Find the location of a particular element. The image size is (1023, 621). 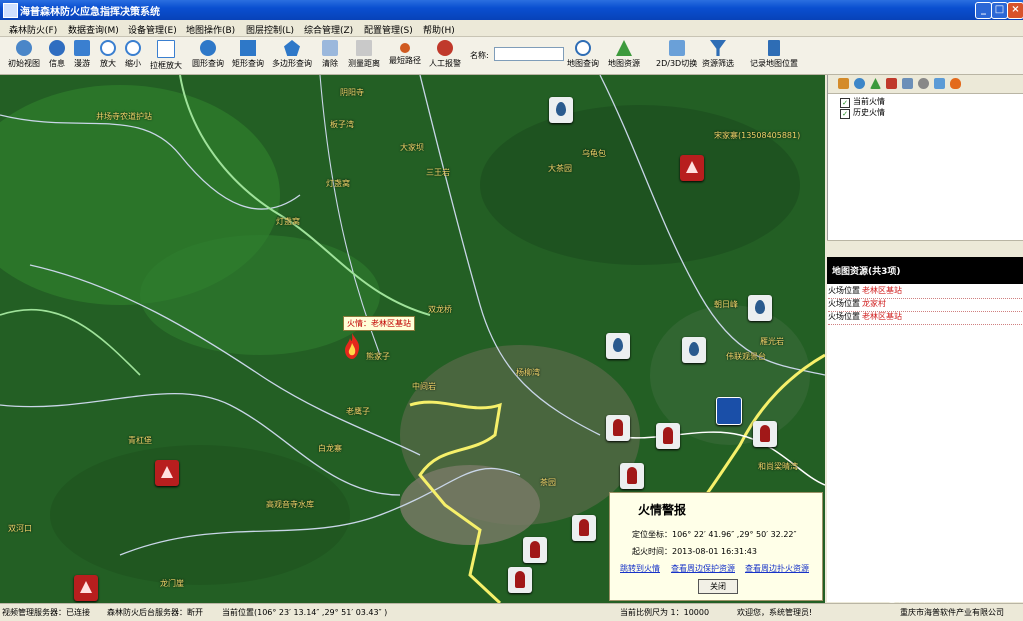

map-label: 和尚梁晴湾 is located at coordinates (778, 466).